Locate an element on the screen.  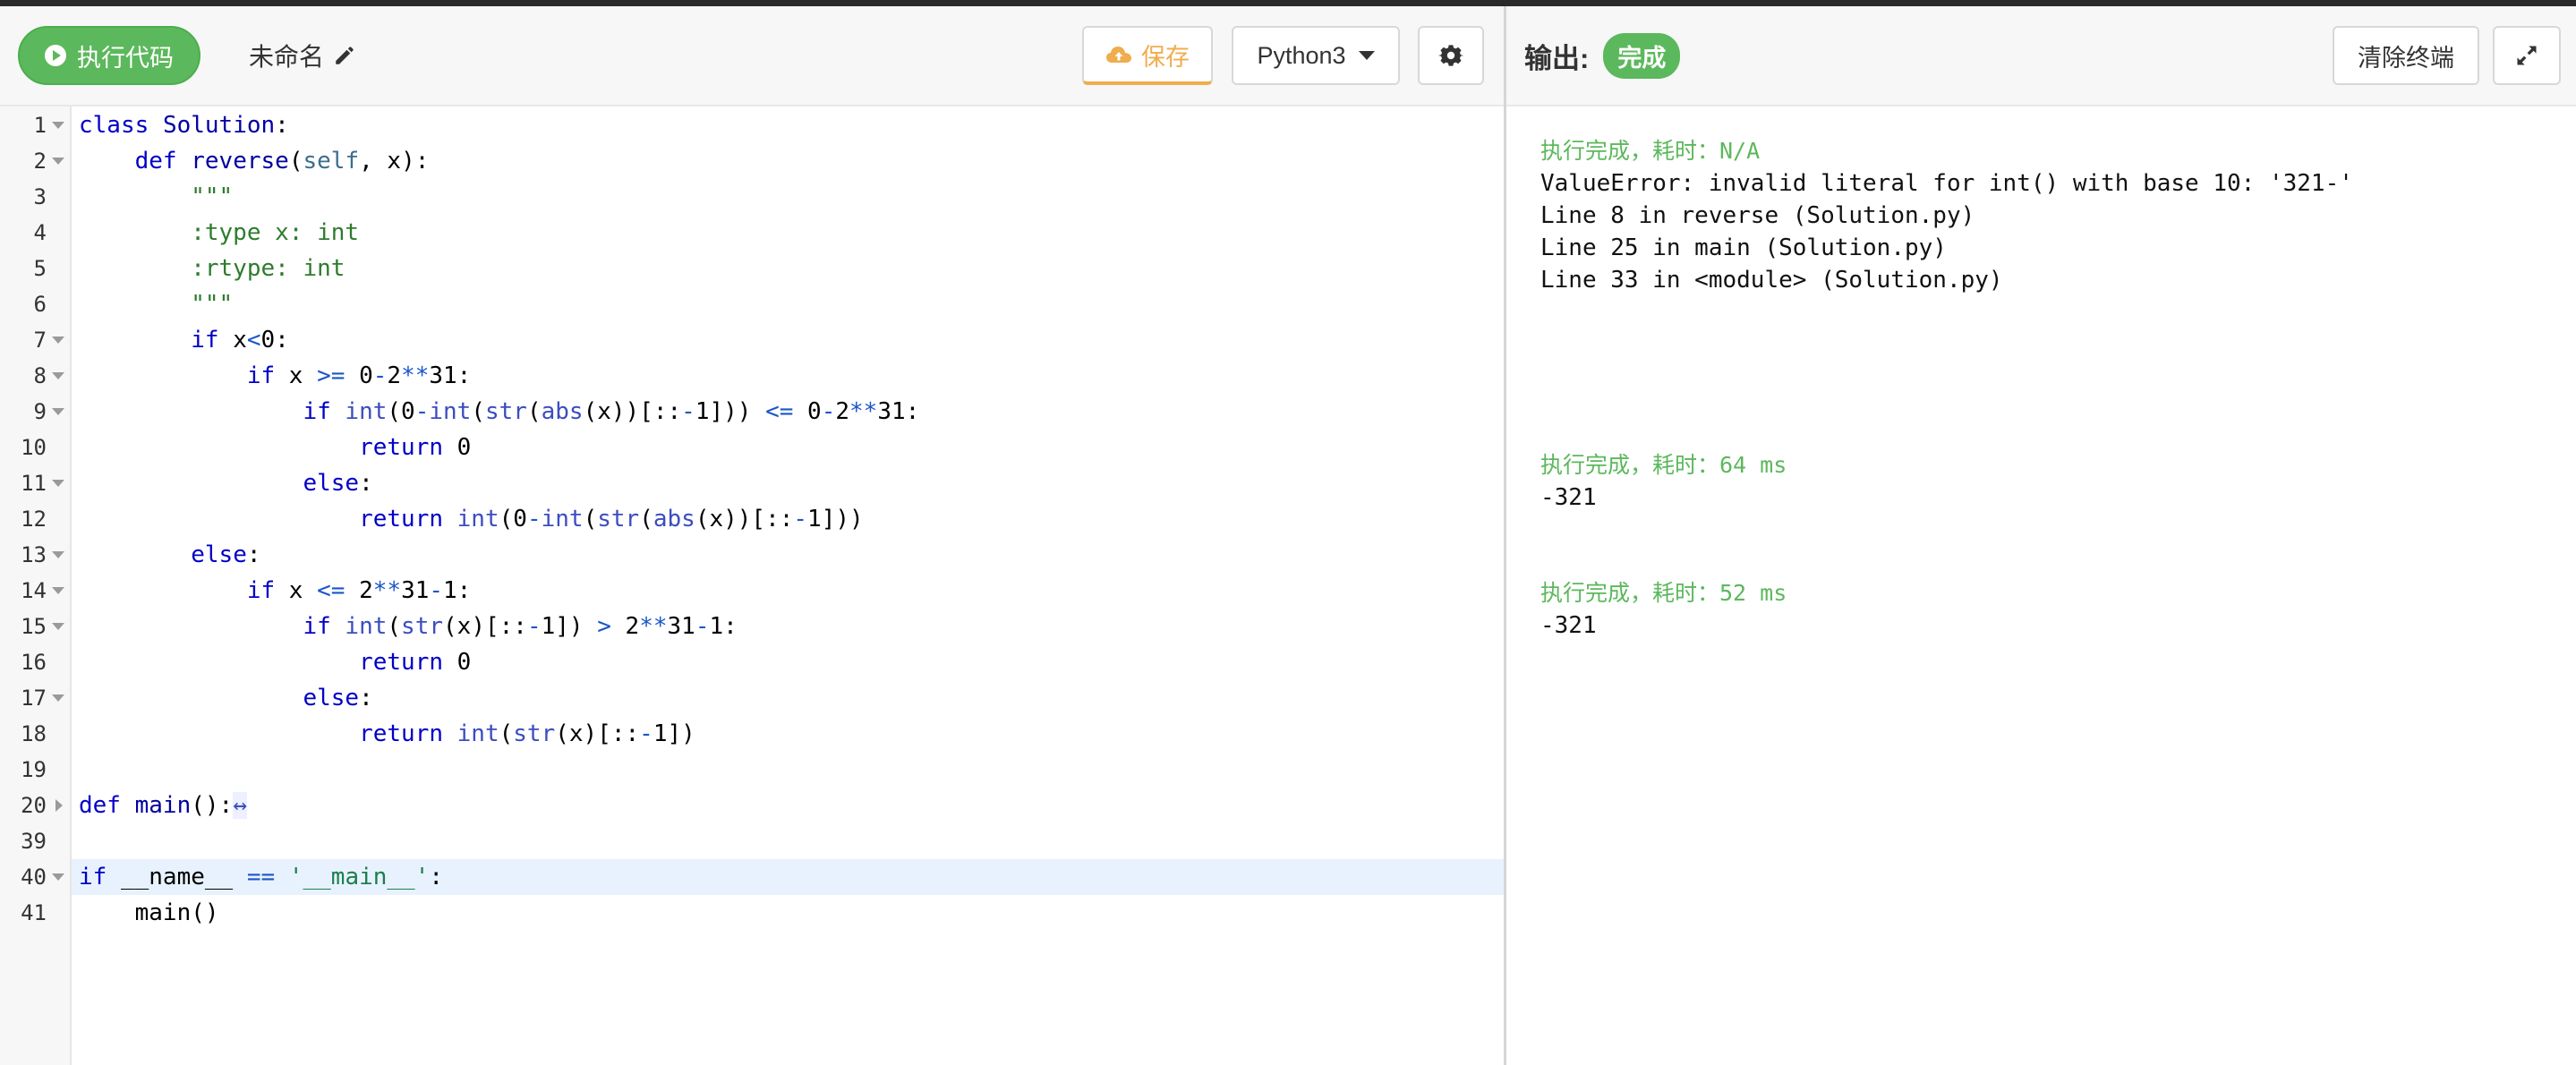
code-text: if int(str(x)[::-1]) > 2**31-1: is located at coordinates (520, 626).